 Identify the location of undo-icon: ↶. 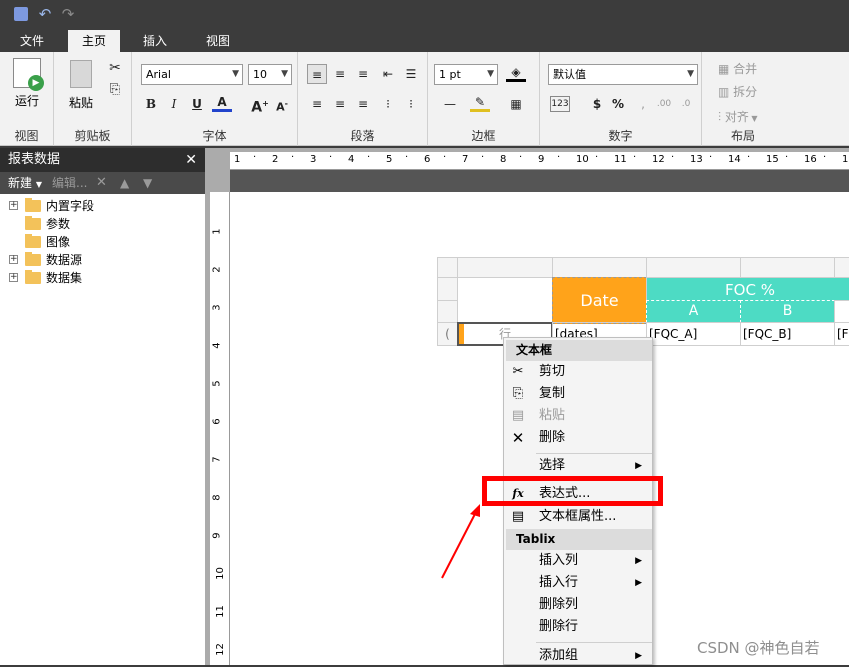
(45, 14).